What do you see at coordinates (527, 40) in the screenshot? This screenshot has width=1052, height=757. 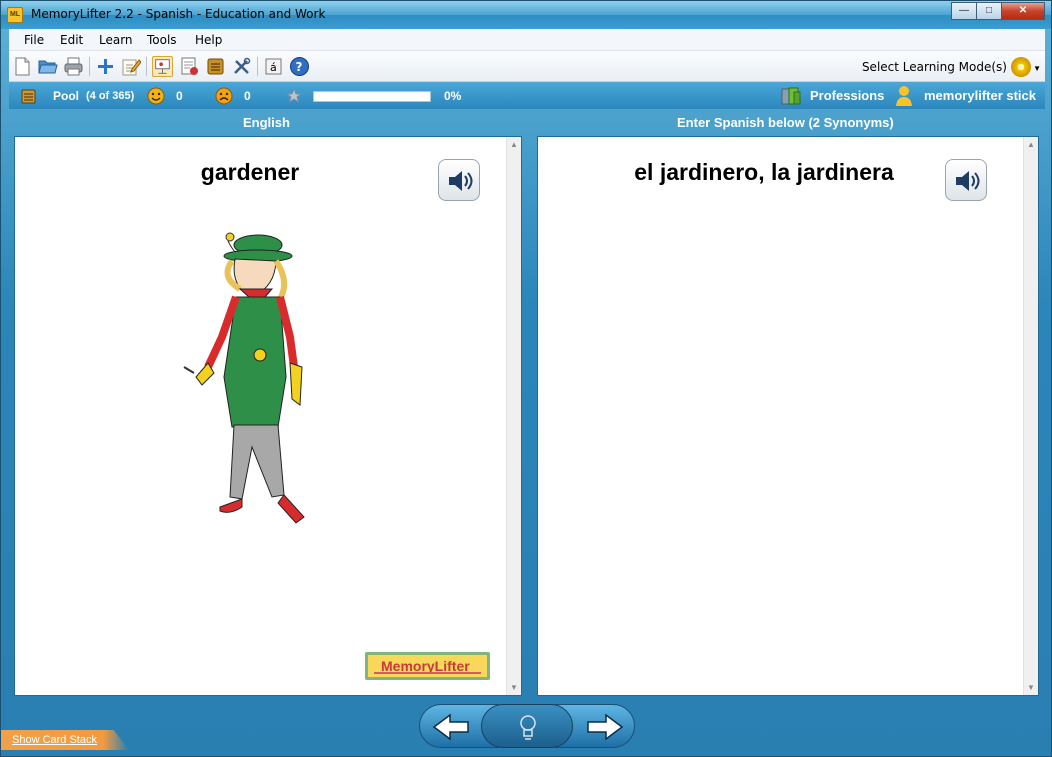 I see `menu-bar: File Edit Learn Tools Help` at bounding box center [527, 40].